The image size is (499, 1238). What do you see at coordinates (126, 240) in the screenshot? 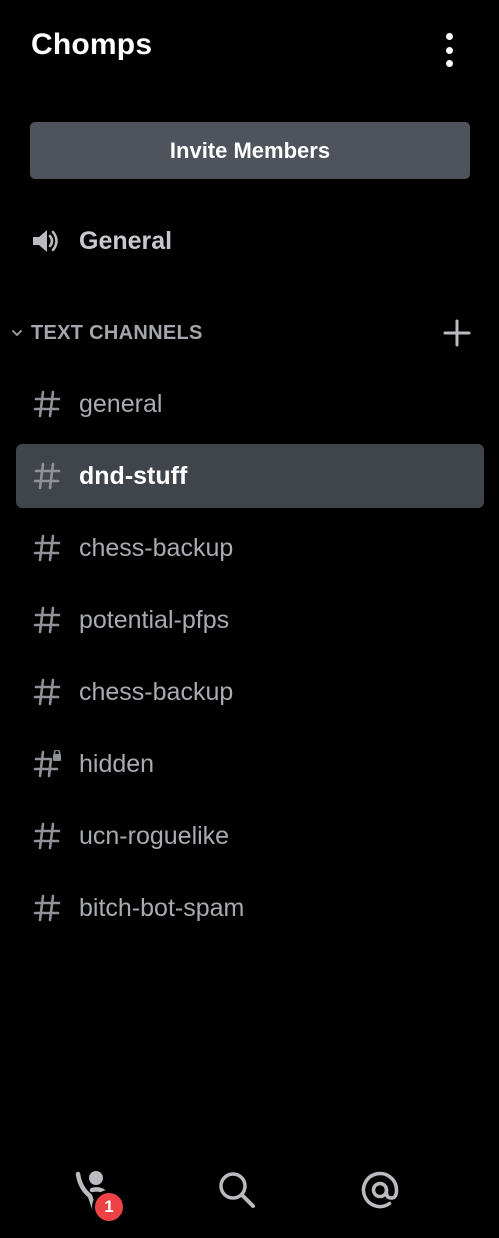
I see `voice-channel-label: General` at bounding box center [126, 240].